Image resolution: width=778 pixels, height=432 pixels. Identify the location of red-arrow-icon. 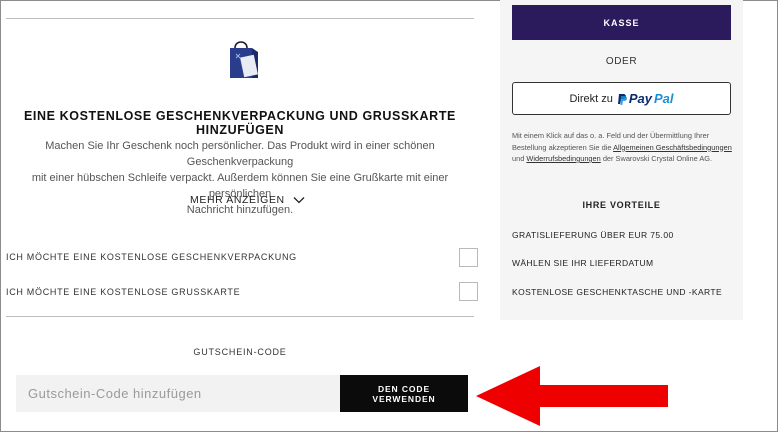
(572, 396).